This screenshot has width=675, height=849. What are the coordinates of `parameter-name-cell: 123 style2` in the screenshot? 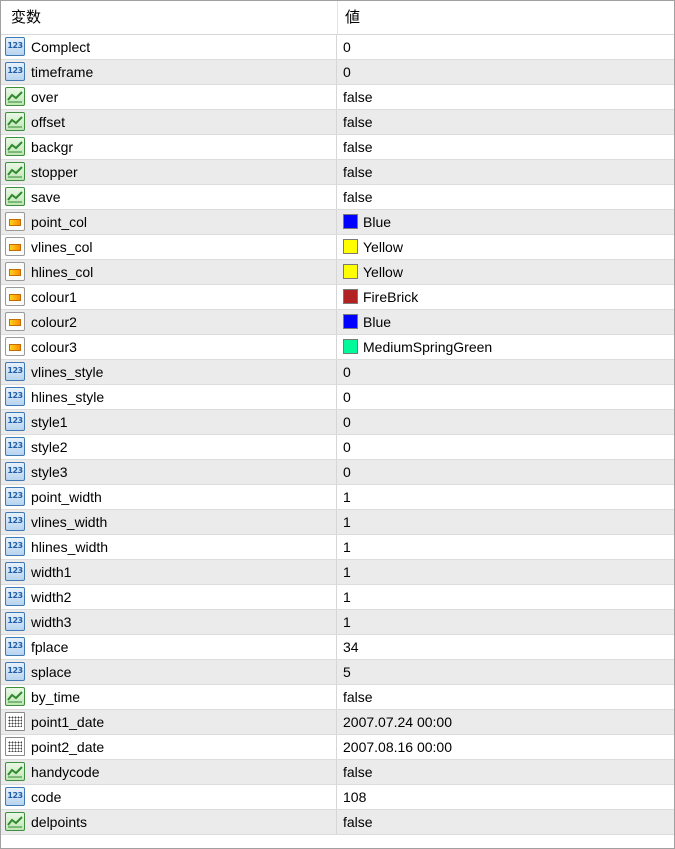 It's located at (169, 447).